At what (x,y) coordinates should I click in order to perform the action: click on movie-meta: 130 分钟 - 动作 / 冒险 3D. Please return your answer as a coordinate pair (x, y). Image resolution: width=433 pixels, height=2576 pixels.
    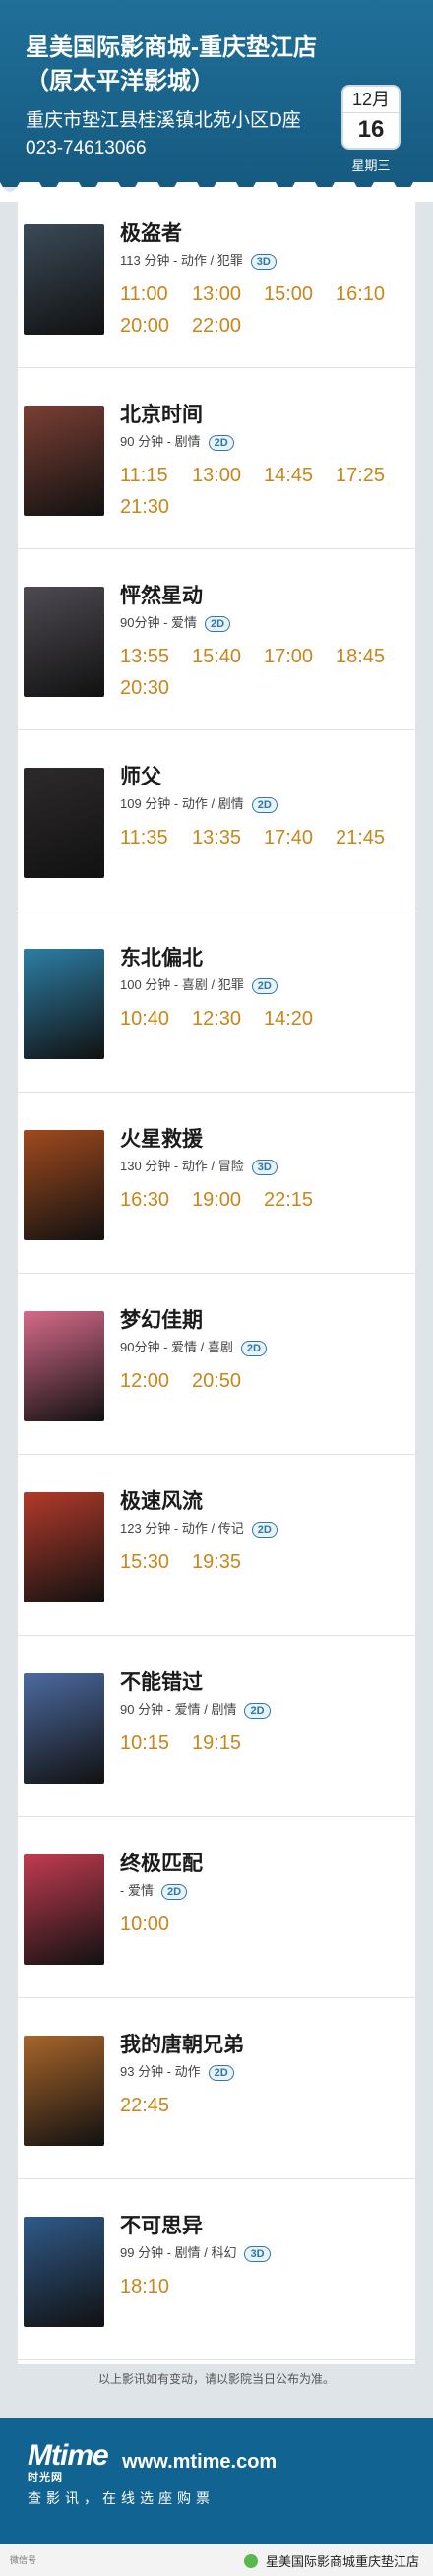
    Looking at the image, I should click on (267, 1166).